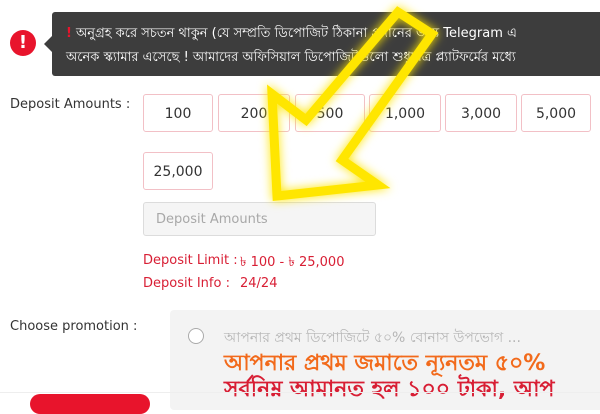  Describe the element at coordinates (190, 260) in the screenshot. I see `deposit-limit-label: Deposit Limit :` at that location.